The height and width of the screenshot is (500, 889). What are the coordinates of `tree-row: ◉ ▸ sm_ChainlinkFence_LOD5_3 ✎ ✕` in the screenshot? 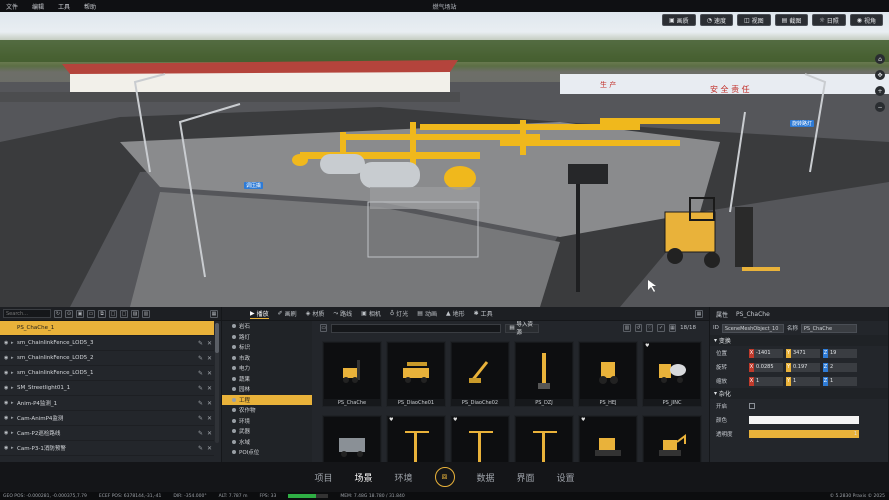 It's located at (107, 343).